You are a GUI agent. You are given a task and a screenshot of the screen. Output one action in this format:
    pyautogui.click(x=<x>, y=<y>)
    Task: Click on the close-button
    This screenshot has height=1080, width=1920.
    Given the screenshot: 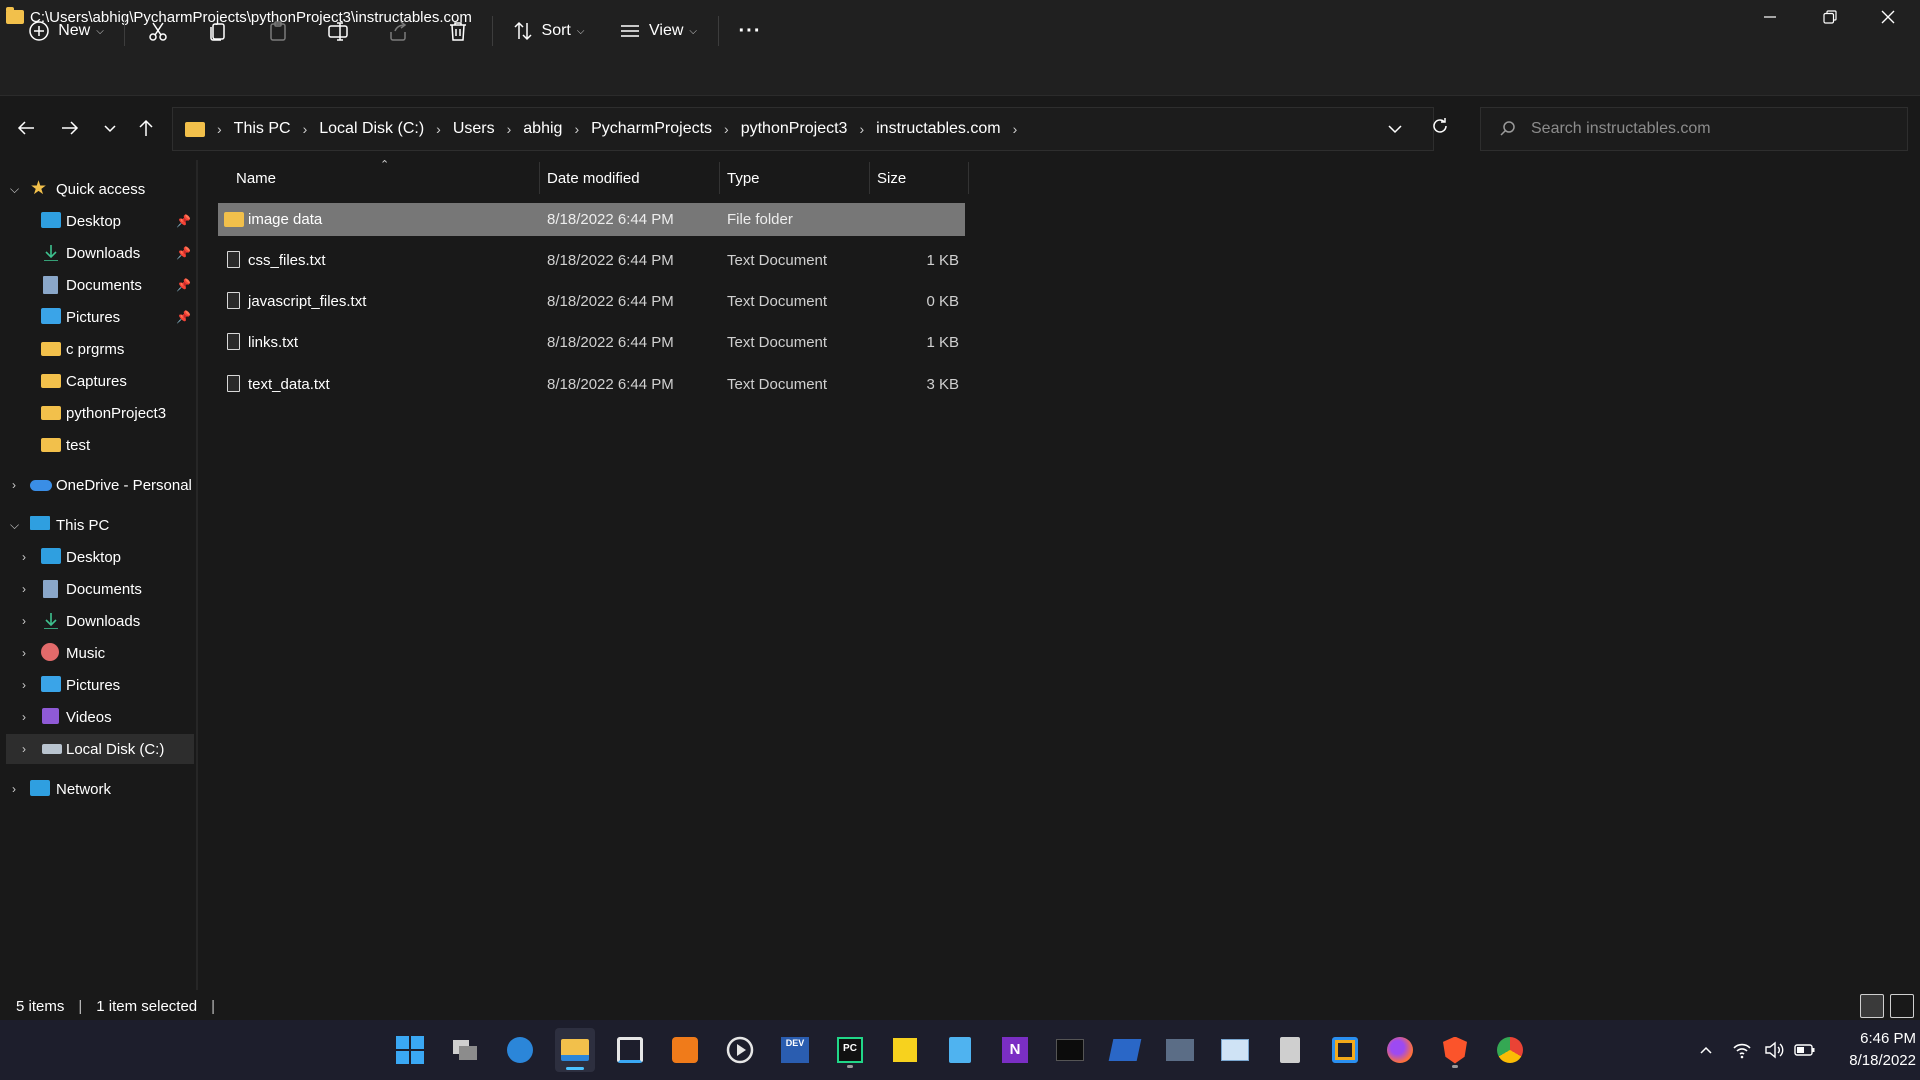 What is the action you would take?
    pyautogui.click(x=1888, y=17)
    